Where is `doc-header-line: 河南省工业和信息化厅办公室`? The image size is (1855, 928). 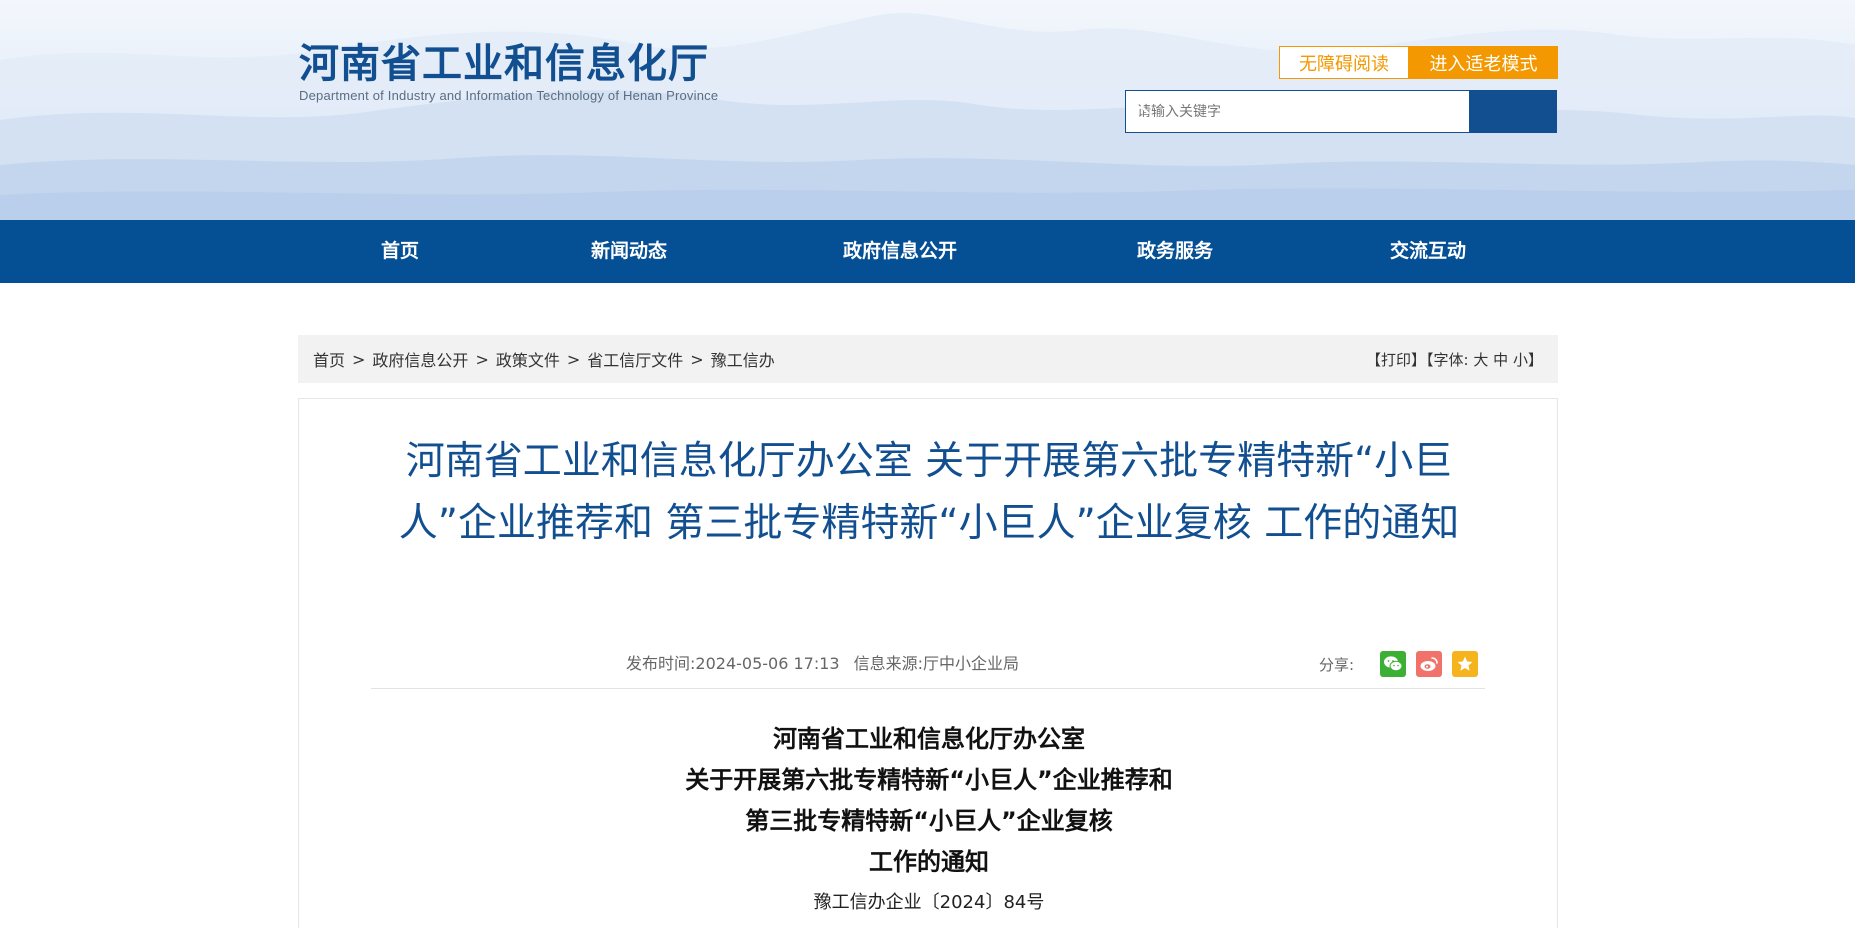
doc-header-line: 河南省工业和信息化厅办公室 is located at coordinates (929, 739).